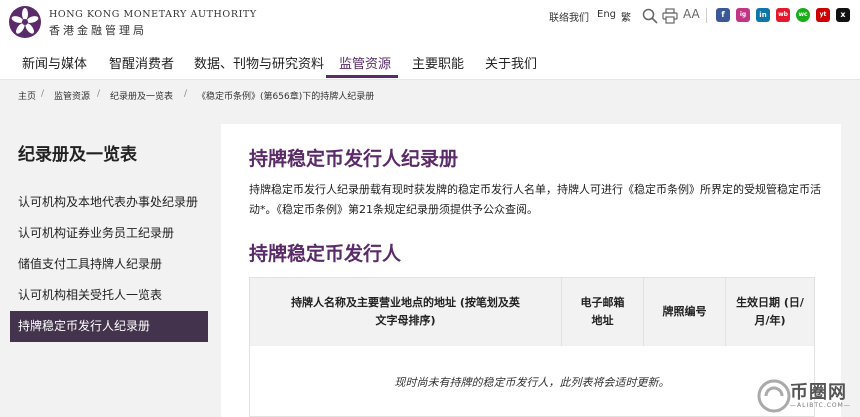 Image resolution: width=860 pixels, height=417 pixels. What do you see at coordinates (286, 97) in the screenshot?
I see `breadcrumb-current: 《稳定币条例》(第656章)下的持牌人纪录册` at bounding box center [286, 97].